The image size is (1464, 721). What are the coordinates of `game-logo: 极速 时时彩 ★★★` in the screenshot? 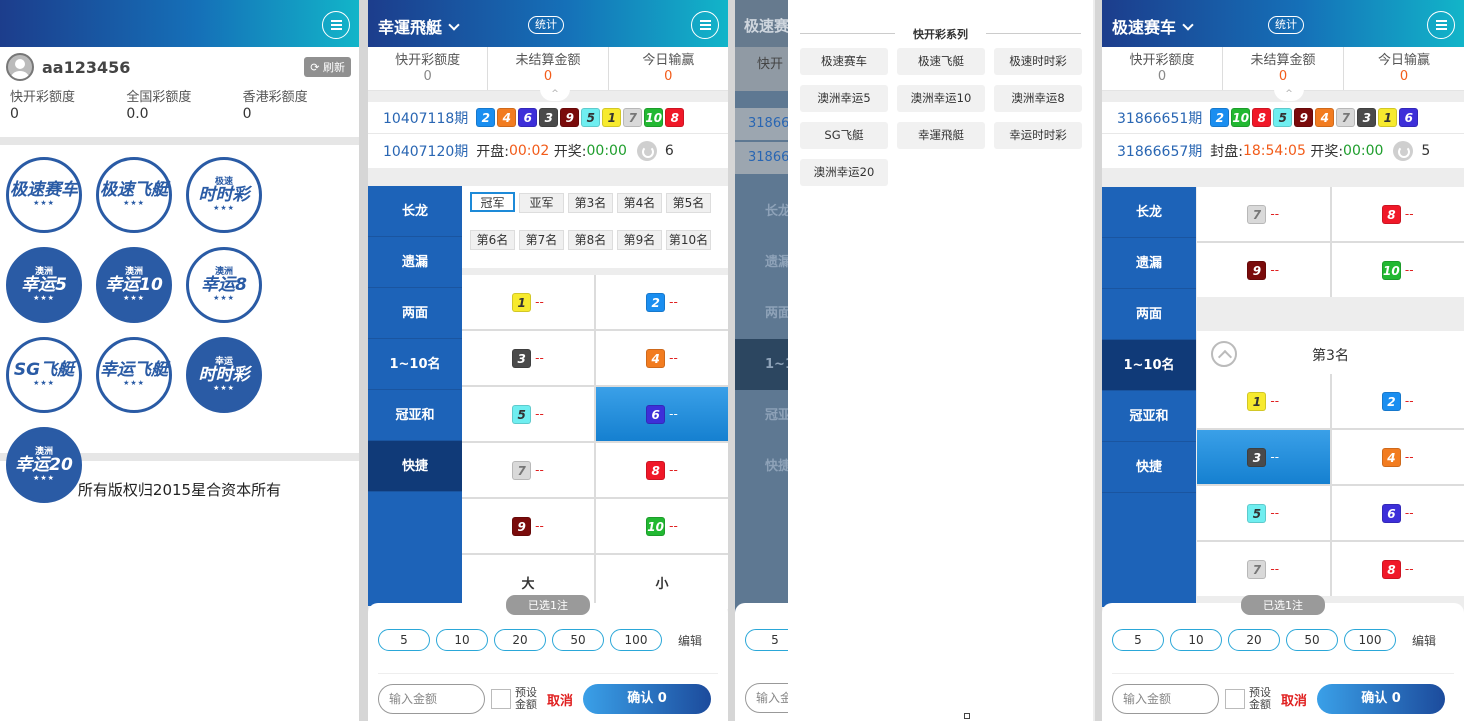 It's located at (224, 195).